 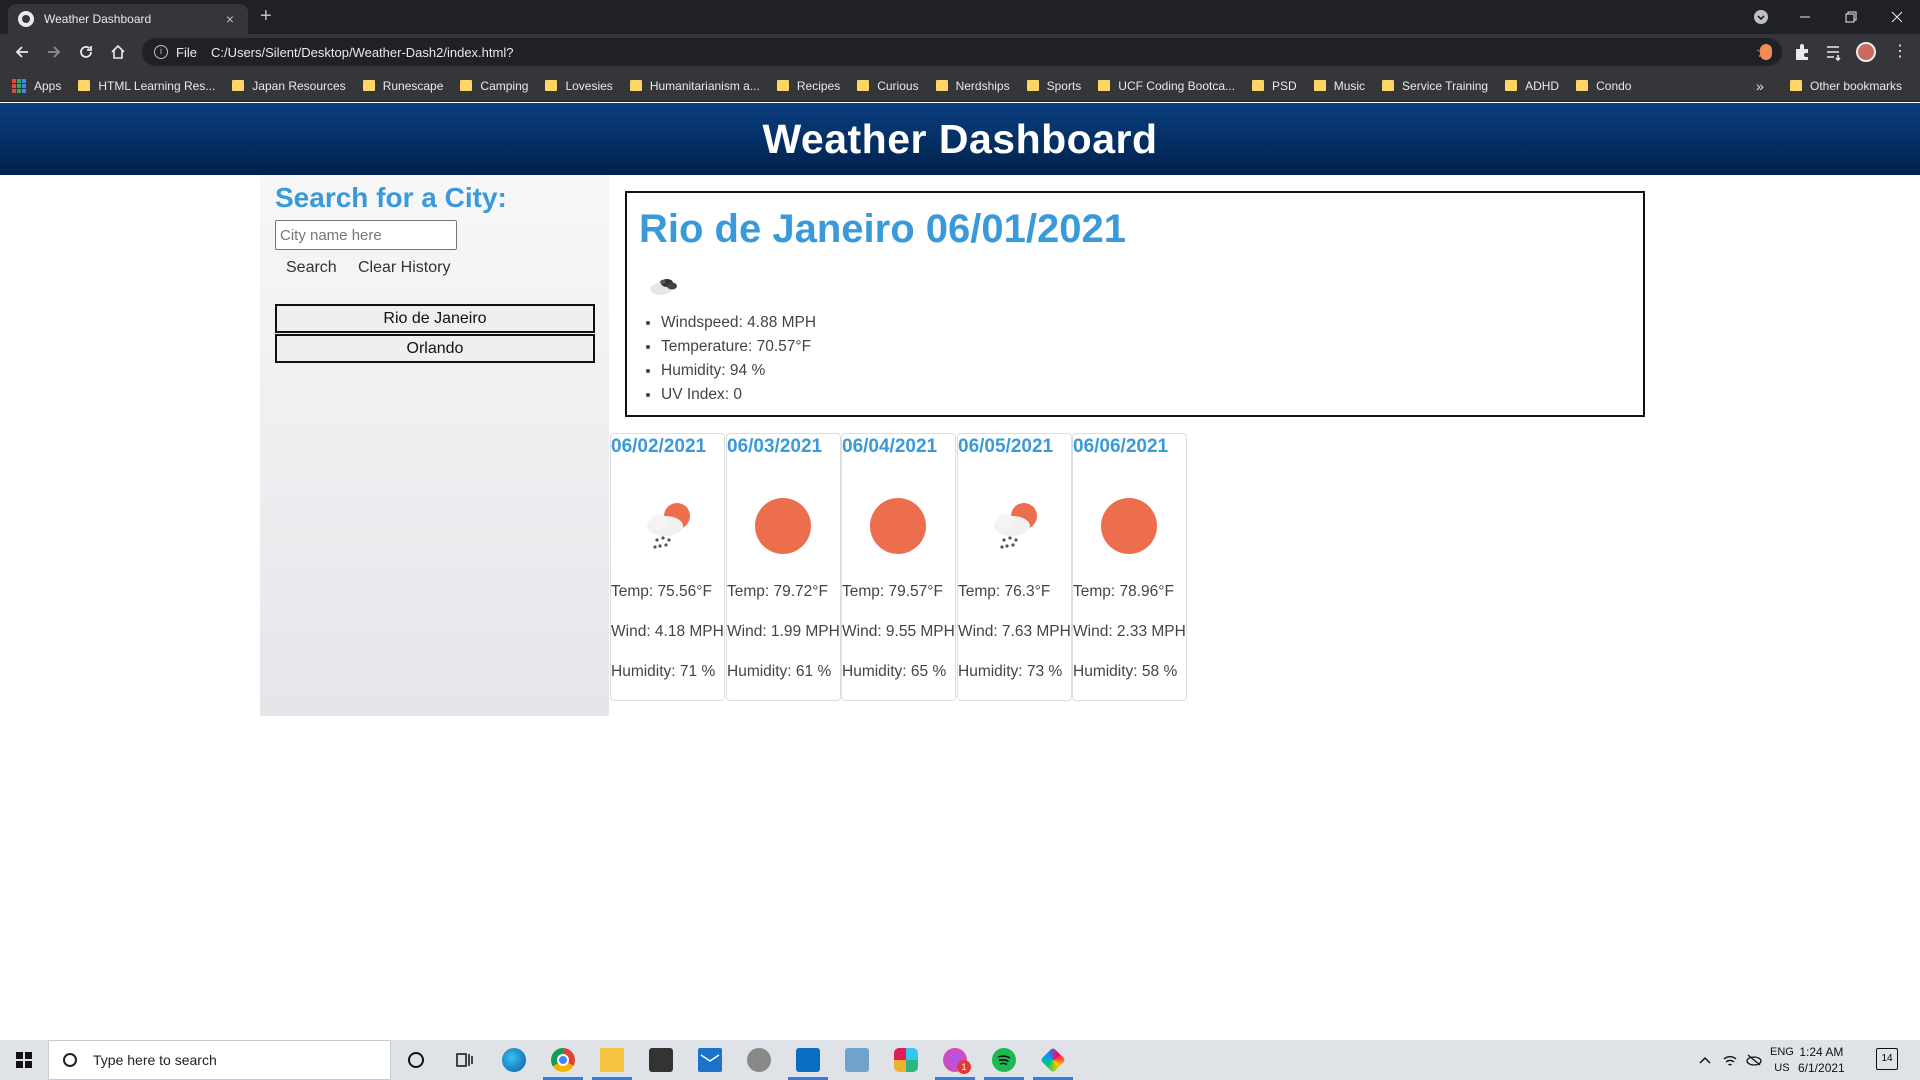 I want to click on bookmark-apps: Apps, so click(x=37, y=85).